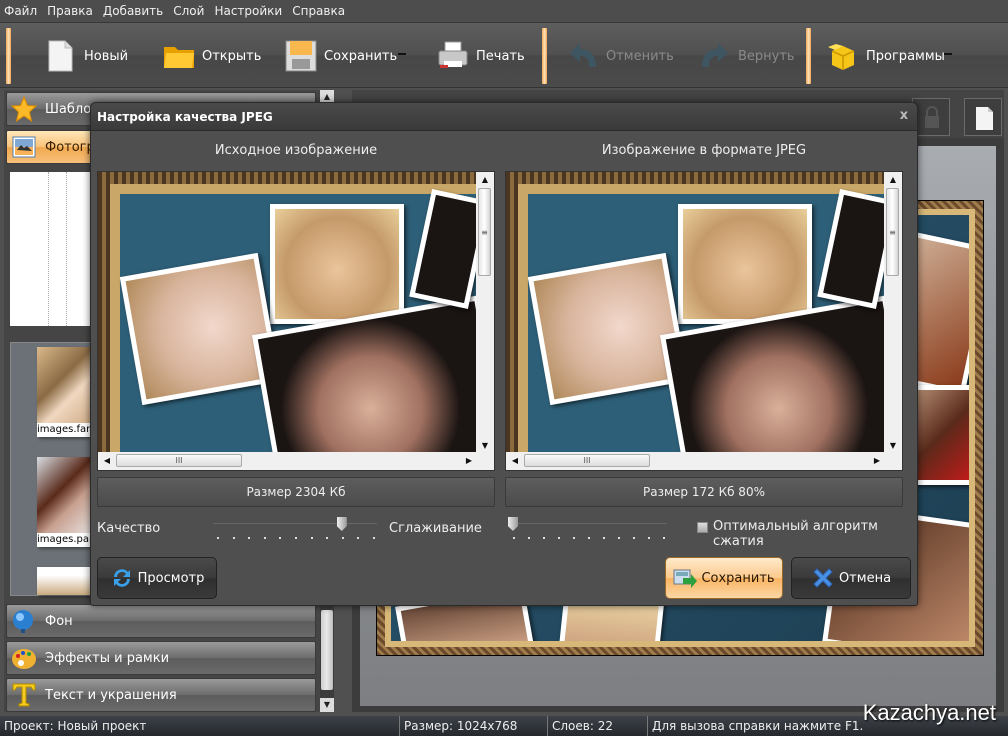 The width and height of the screenshot is (1008, 736). What do you see at coordinates (70, 11) in the screenshot?
I see `menu-edit: Правка` at bounding box center [70, 11].